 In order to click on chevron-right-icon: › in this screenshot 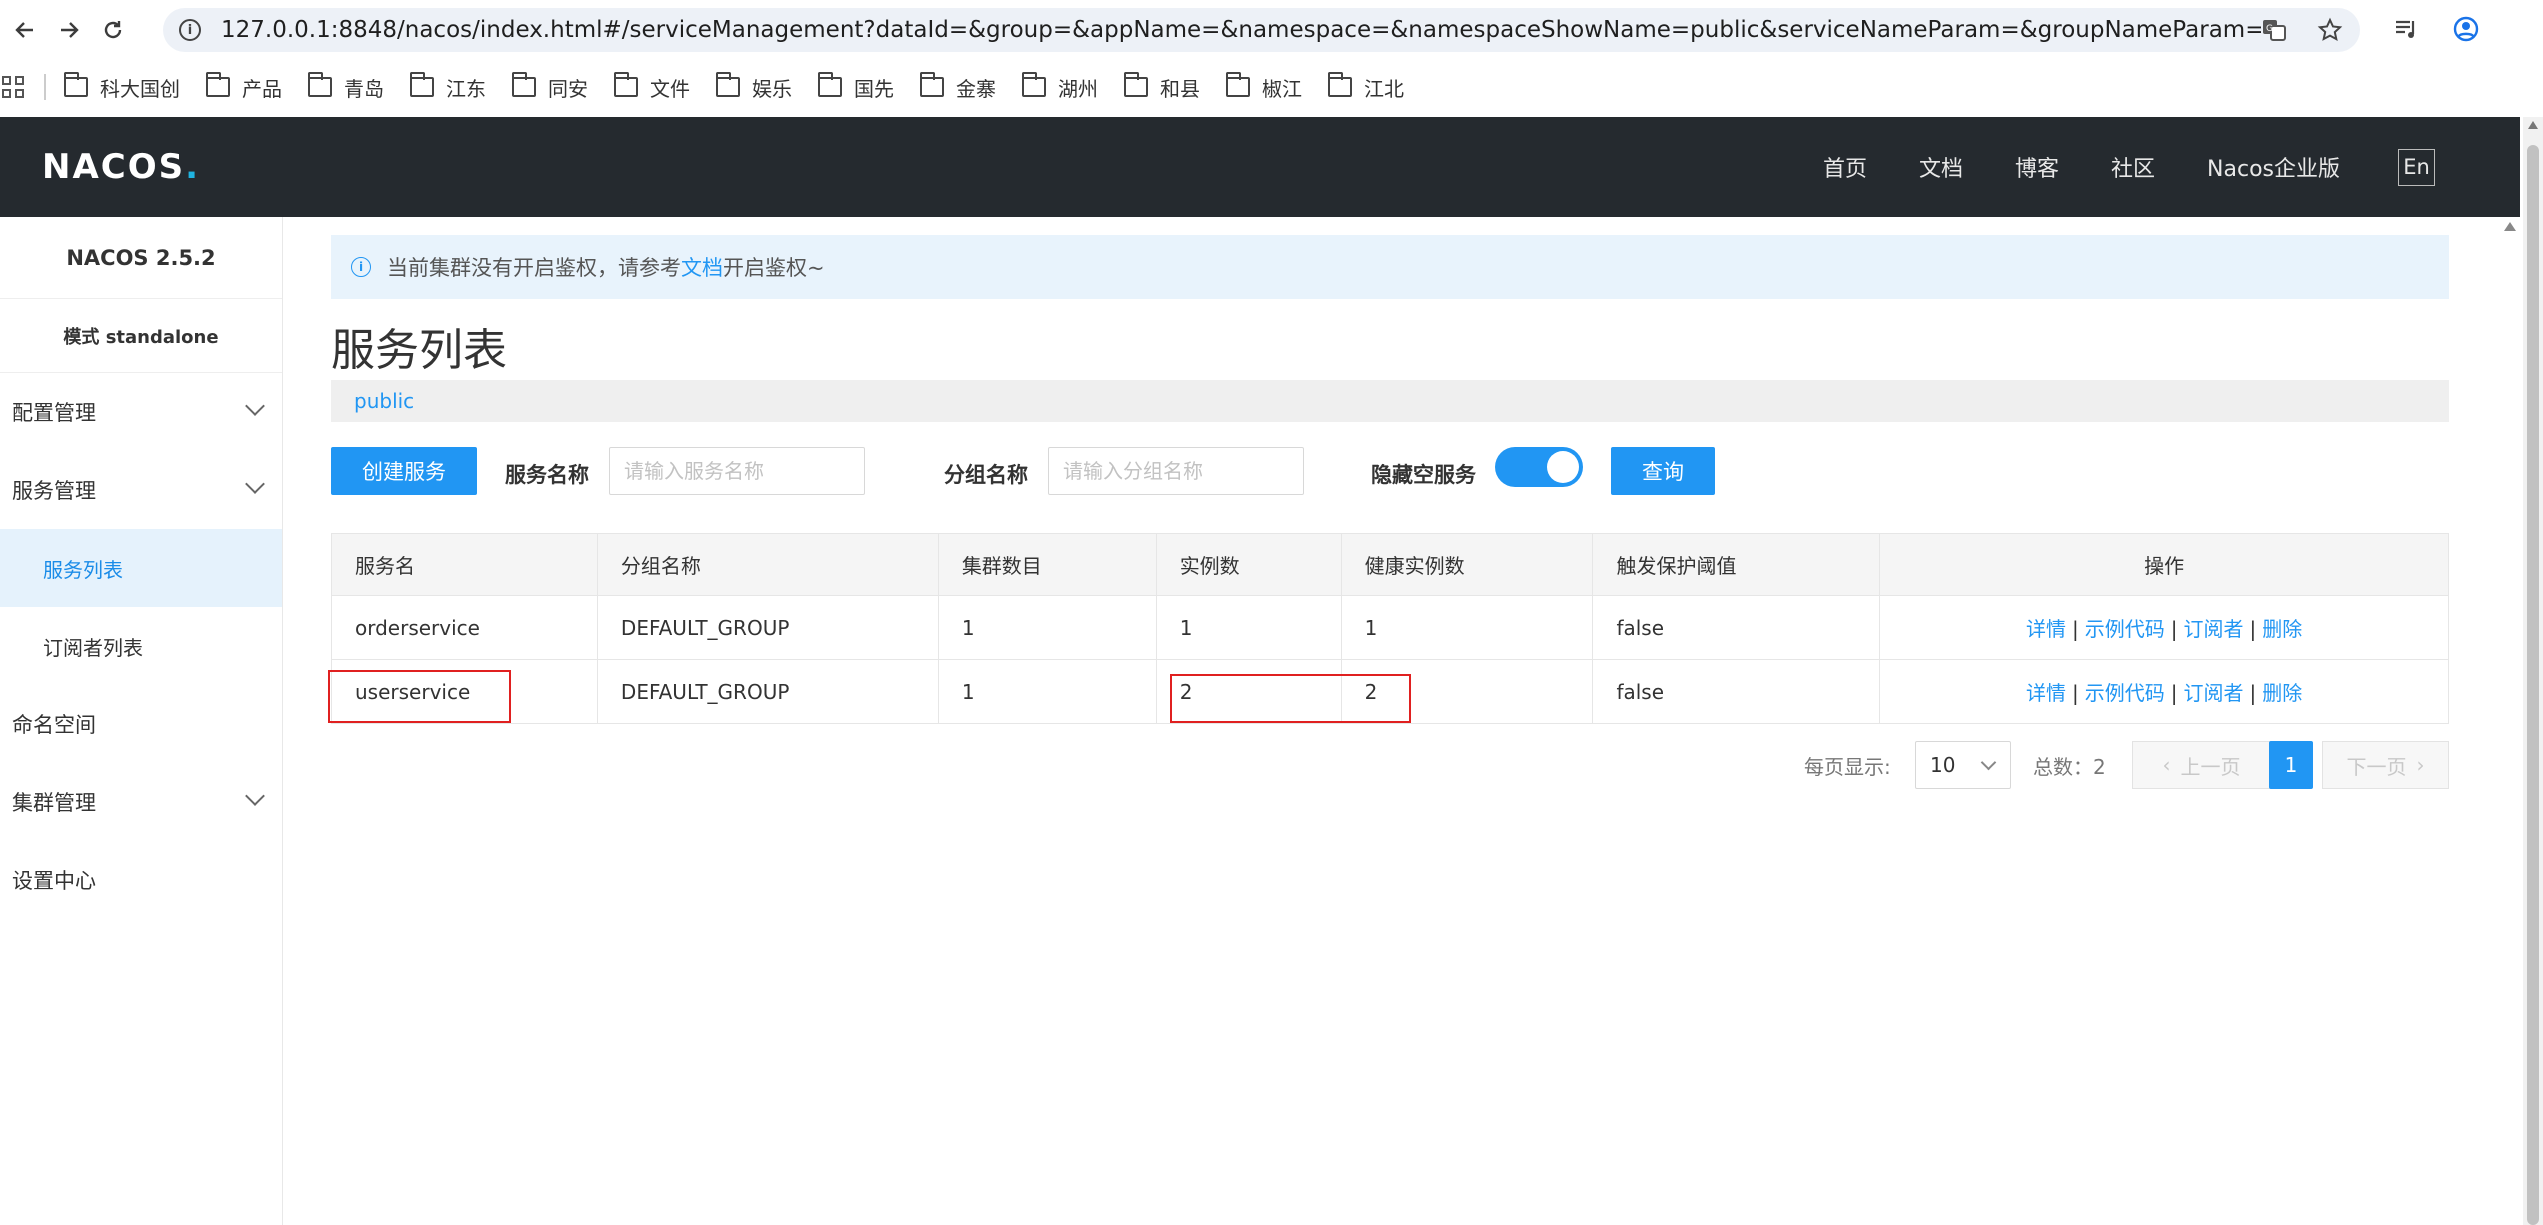, I will do `click(2420, 765)`.